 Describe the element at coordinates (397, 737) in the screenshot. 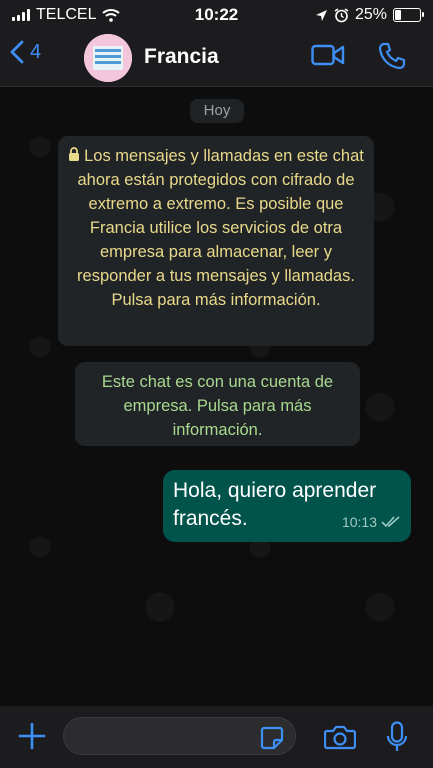

I see `microphone-icon` at that location.